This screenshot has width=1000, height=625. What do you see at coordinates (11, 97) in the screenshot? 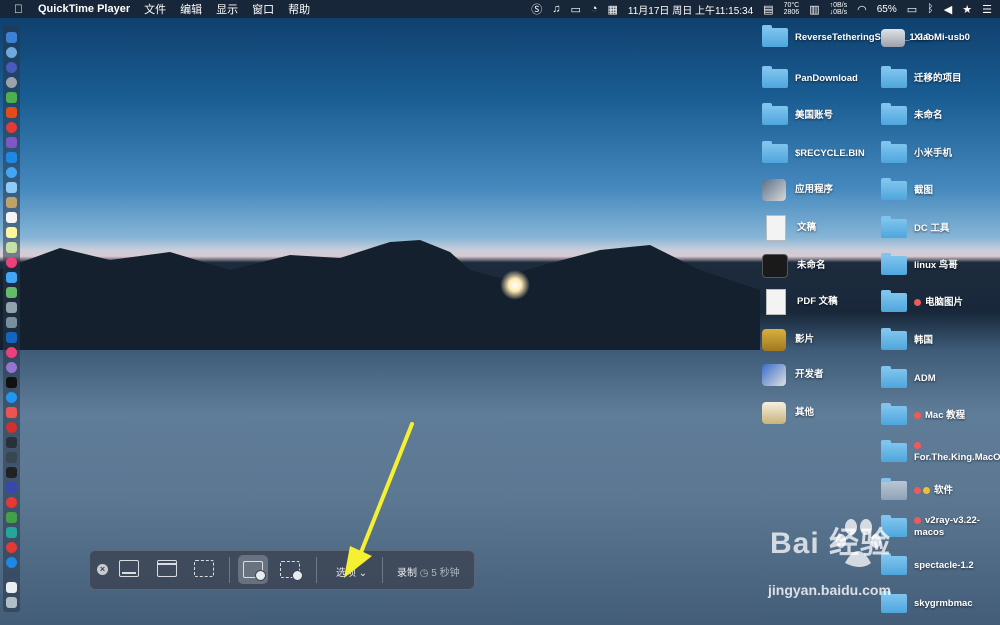
I see `android-icon` at bounding box center [11, 97].